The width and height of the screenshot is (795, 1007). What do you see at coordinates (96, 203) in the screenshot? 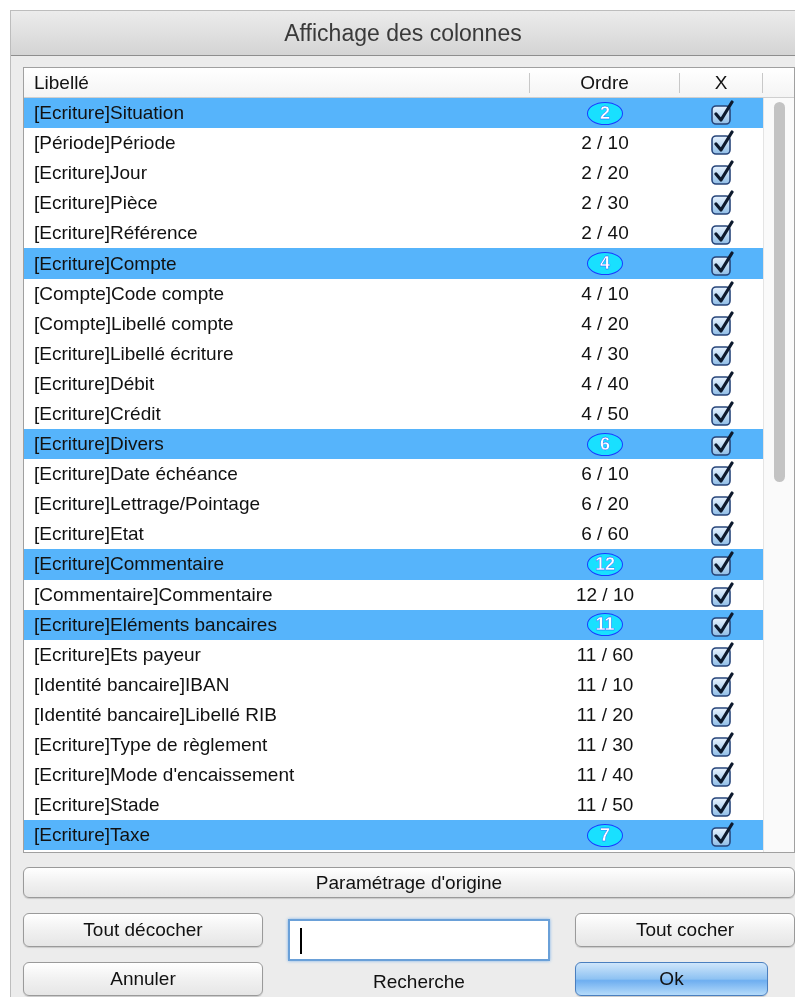
I see `table-cell-text: [Ecriture]Pièce` at bounding box center [96, 203].